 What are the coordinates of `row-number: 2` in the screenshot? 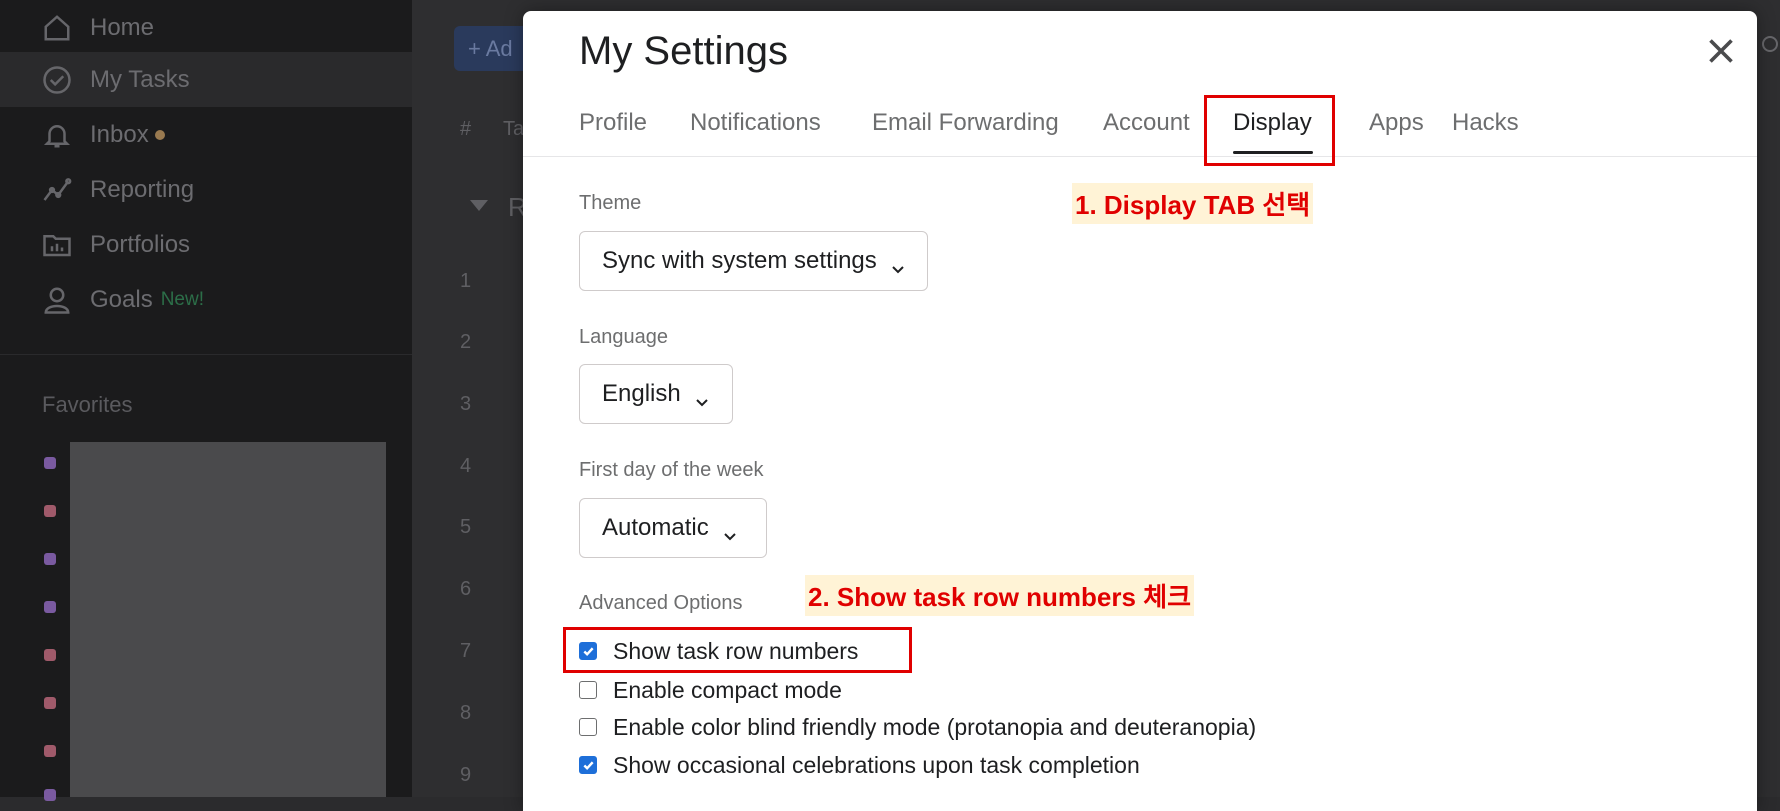 It's located at (466, 342).